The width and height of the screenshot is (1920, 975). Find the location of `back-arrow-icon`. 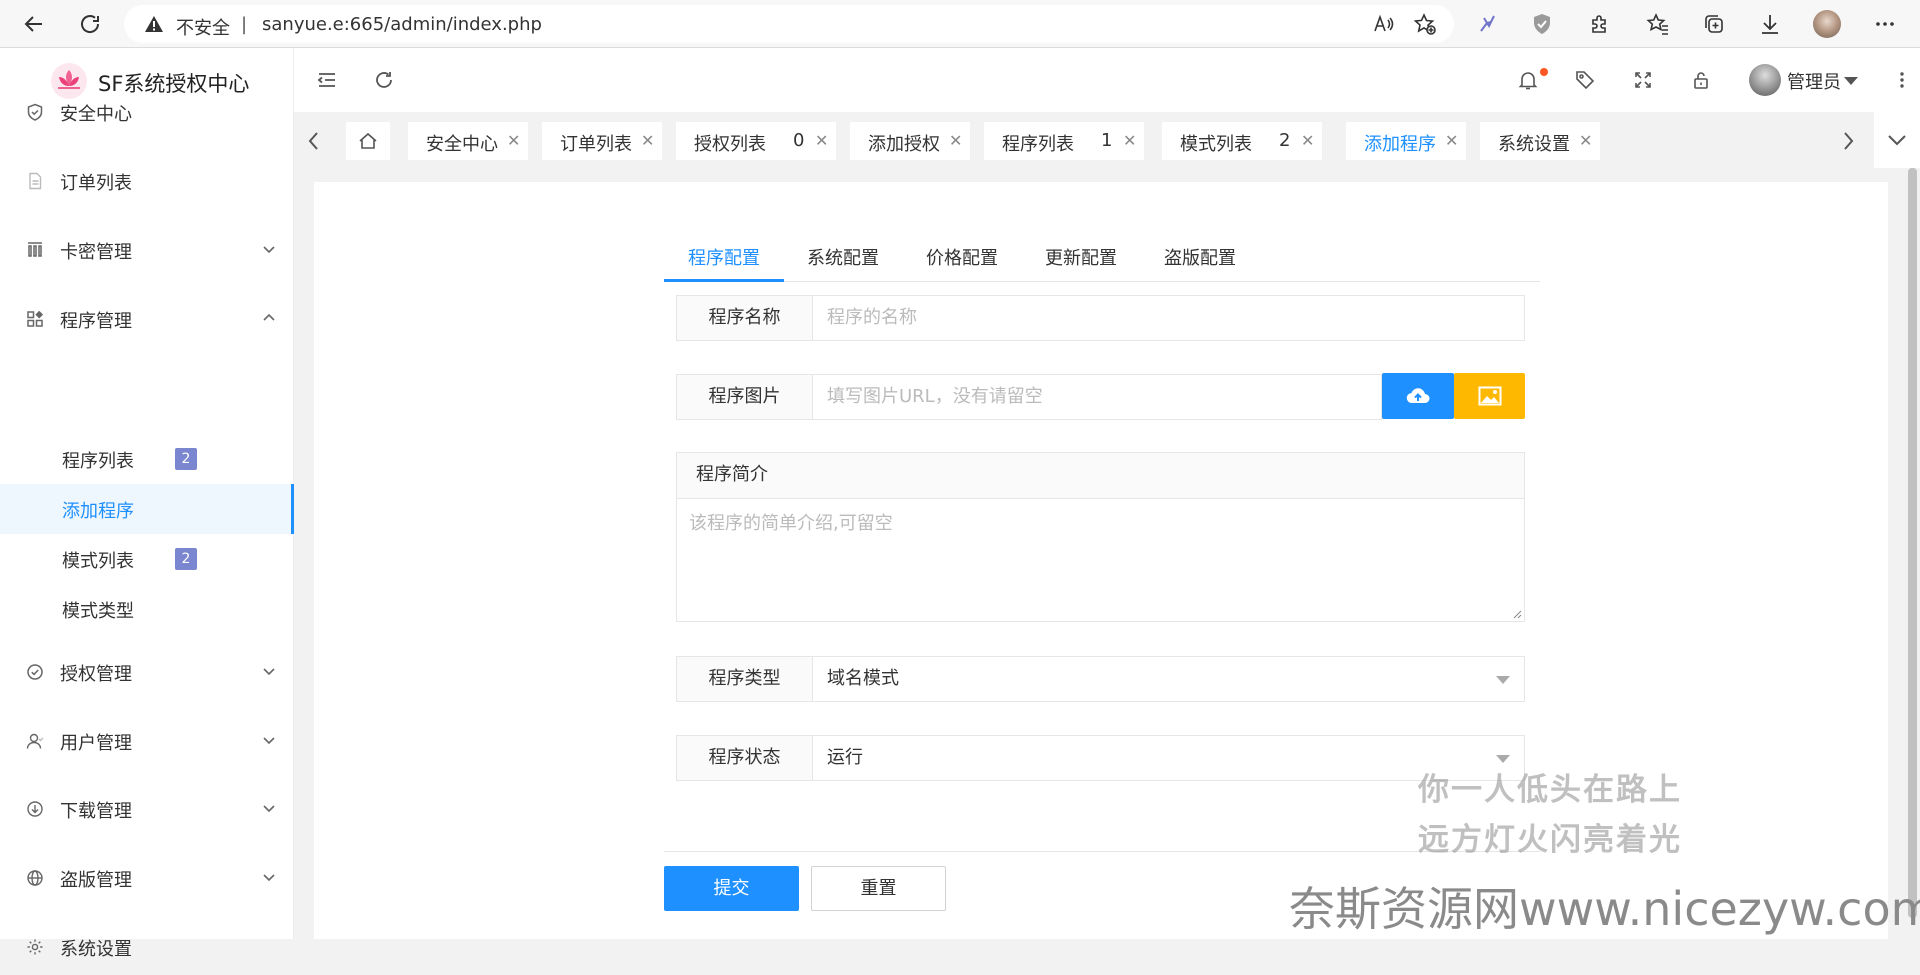

back-arrow-icon is located at coordinates (34, 24).